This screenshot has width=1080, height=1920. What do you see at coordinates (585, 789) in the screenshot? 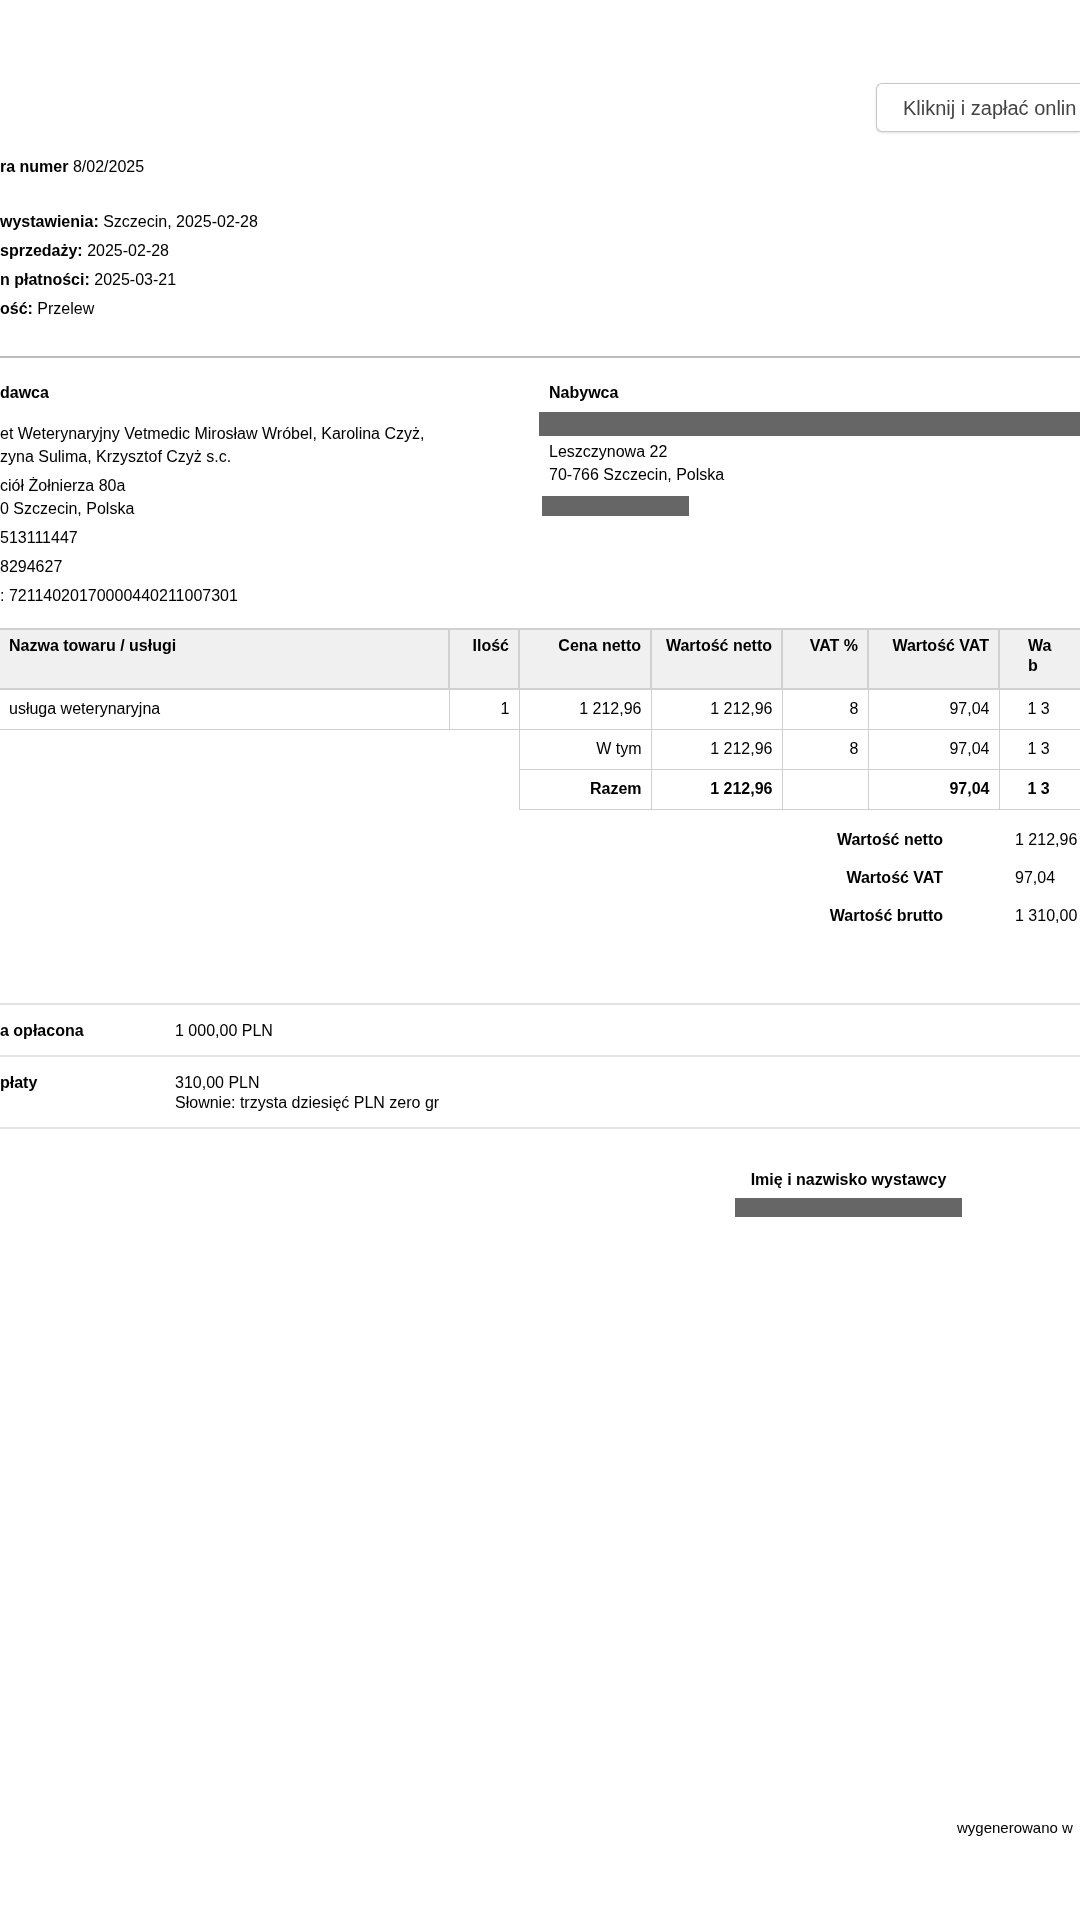
I see `table-cell: Razem` at bounding box center [585, 789].